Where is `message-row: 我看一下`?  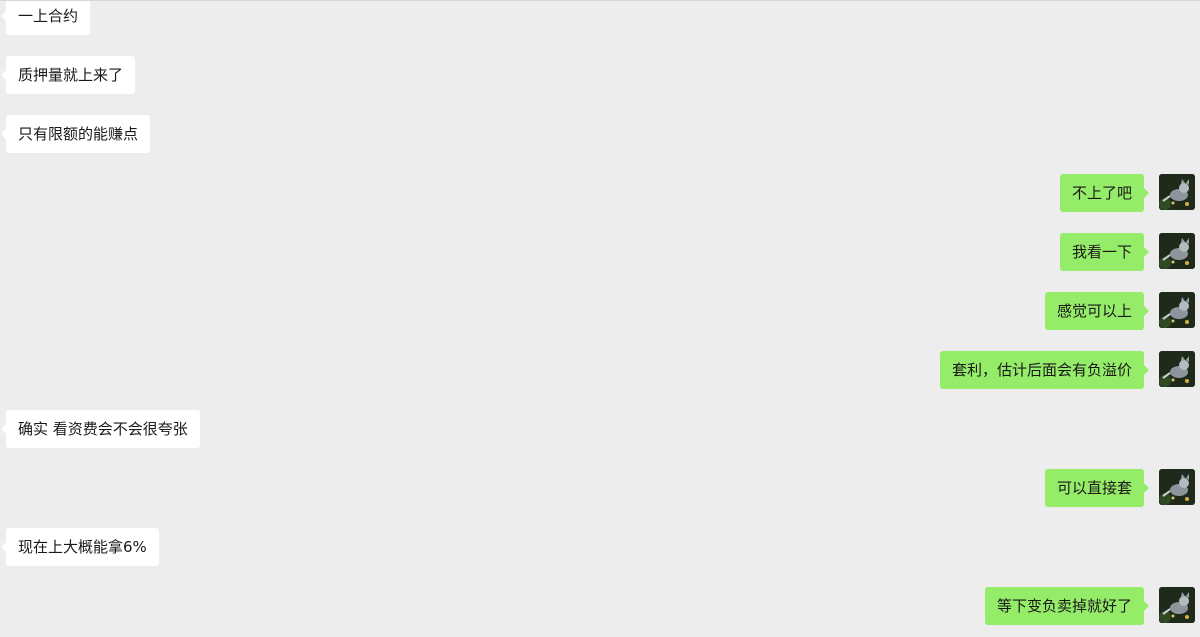 message-row: 我看一下 is located at coordinates (1127, 252).